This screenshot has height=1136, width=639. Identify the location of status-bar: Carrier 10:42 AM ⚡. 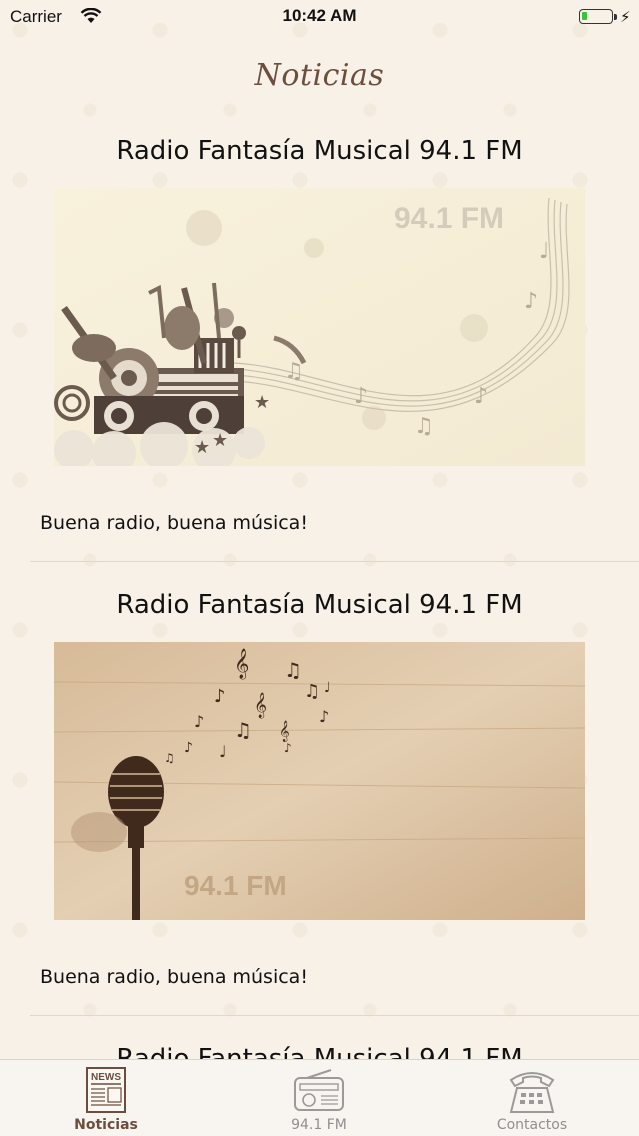
(319, 17).